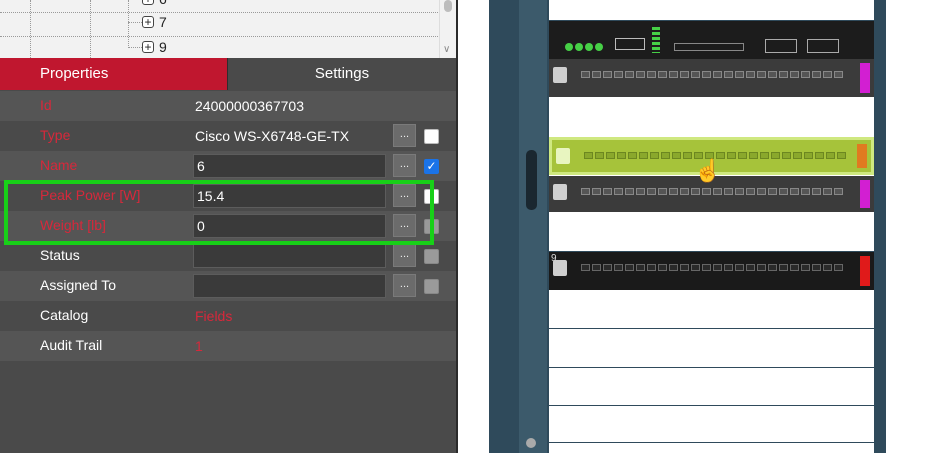  Describe the element at coordinates (213, 316) in the screenshot. I see `catalog-link: Fields` at that location.